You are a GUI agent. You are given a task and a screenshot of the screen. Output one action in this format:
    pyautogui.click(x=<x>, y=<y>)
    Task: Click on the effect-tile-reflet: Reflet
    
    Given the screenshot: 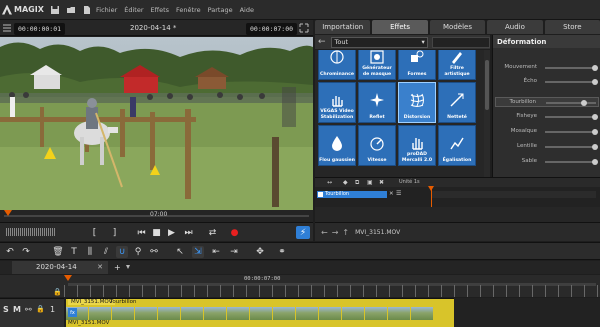 What is the action you would take?
    pyautogui.click(x=377, y=102)
    